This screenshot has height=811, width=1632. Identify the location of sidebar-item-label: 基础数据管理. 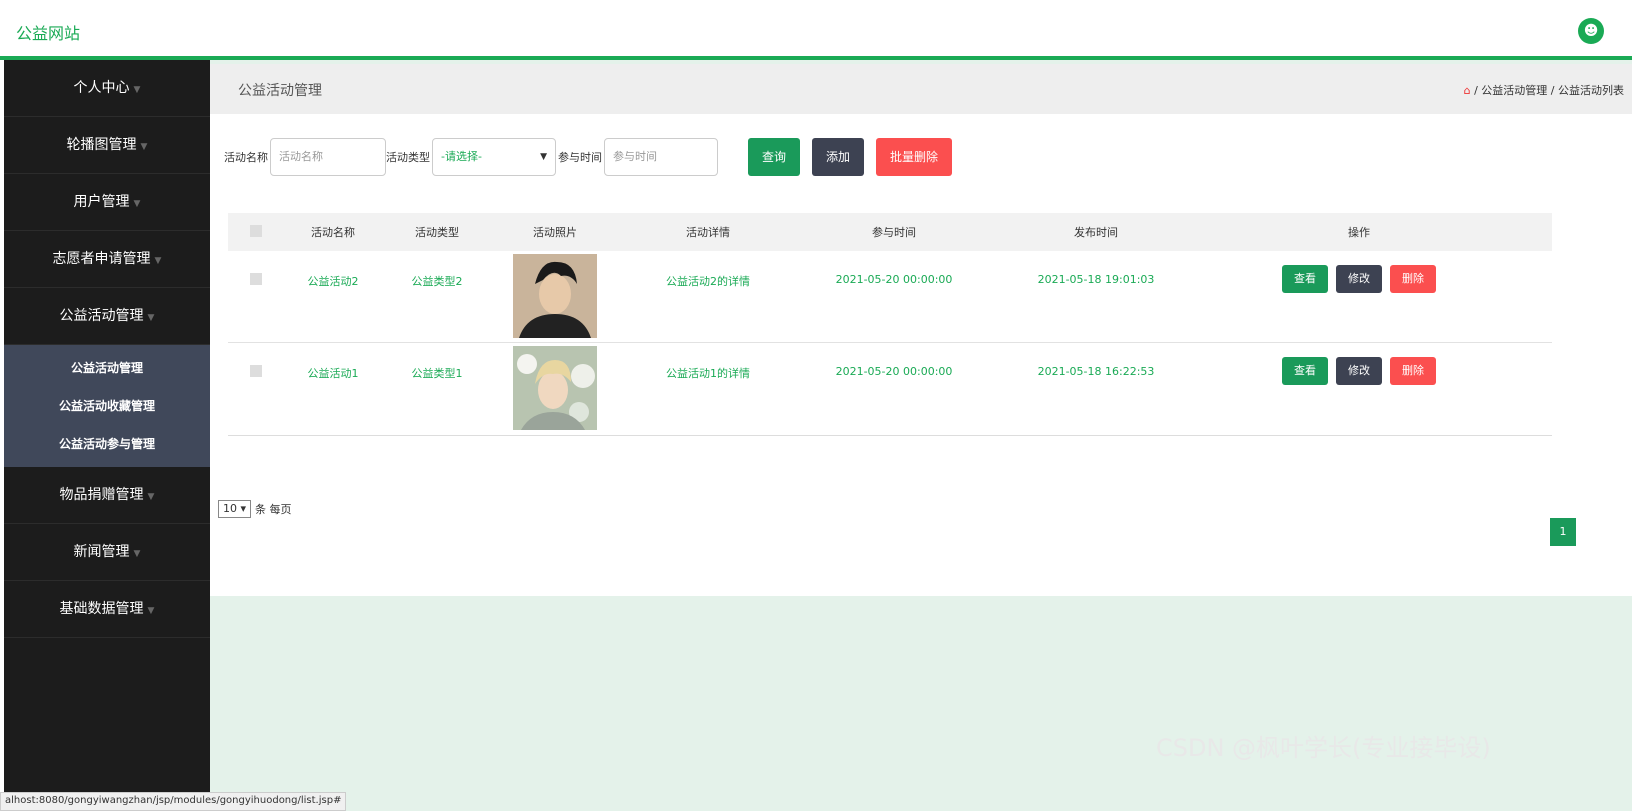
(101, 609).